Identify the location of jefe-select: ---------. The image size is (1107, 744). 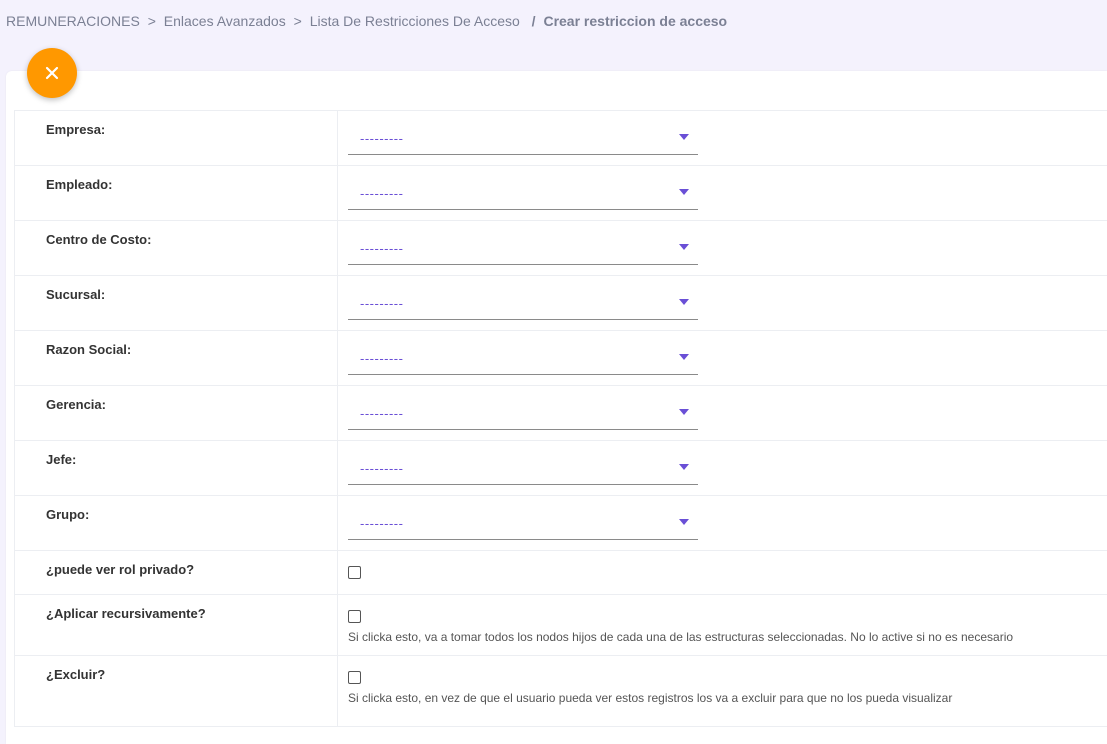
(523, 468).